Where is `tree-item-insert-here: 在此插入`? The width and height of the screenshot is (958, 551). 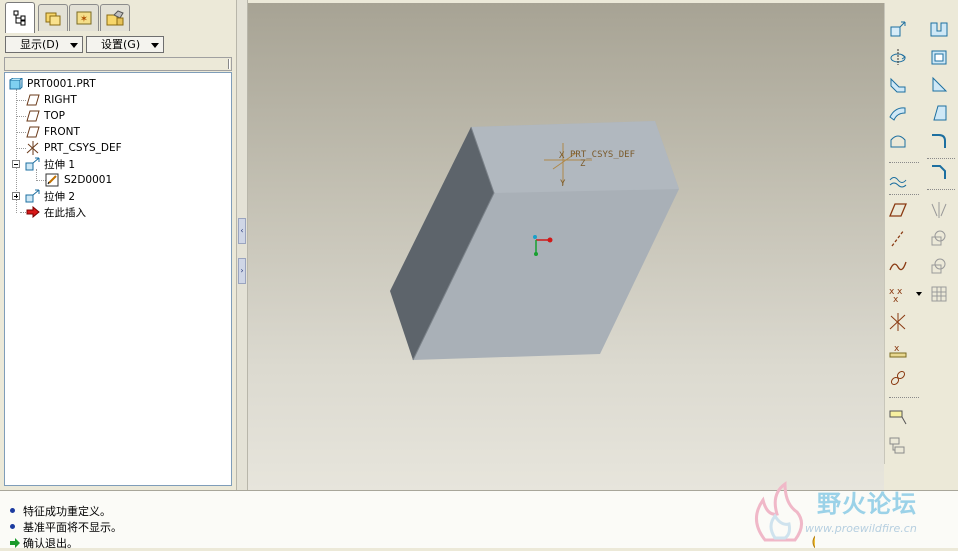
tree-item-insert-here: 在此插入 is located at coordinates (55, 212).